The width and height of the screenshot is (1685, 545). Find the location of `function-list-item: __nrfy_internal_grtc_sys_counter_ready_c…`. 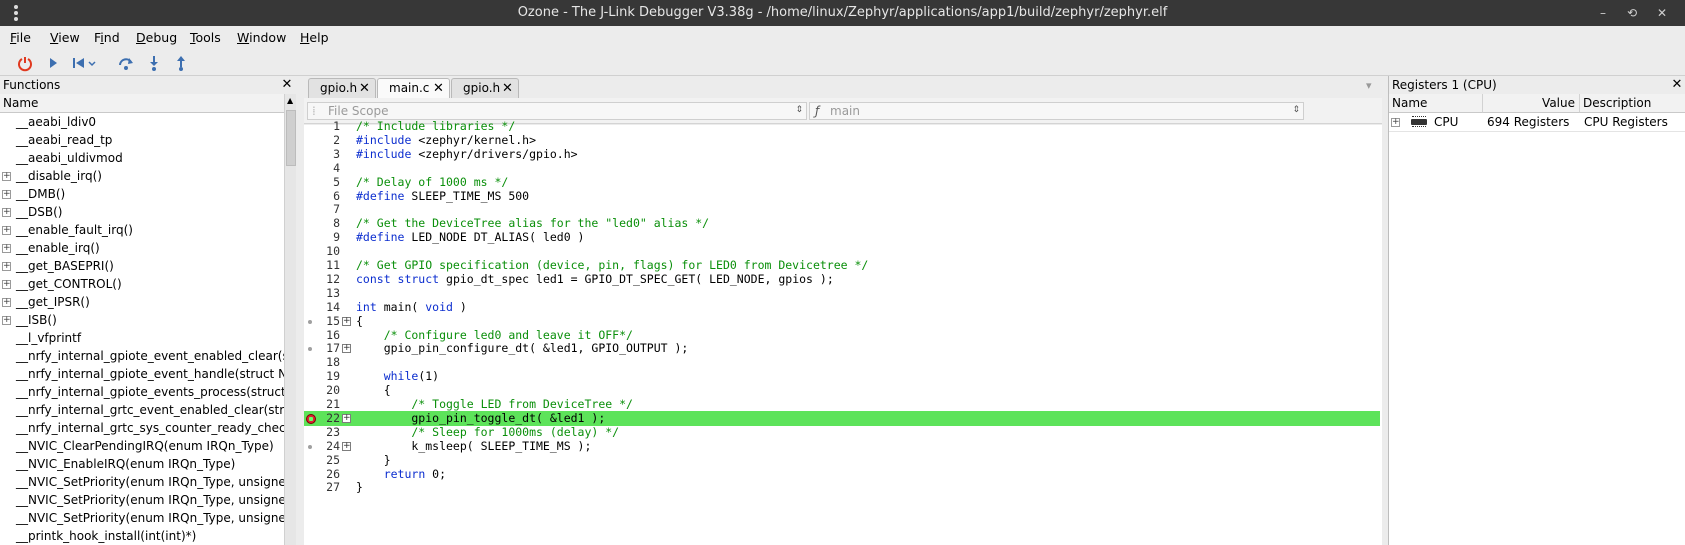

function-list-item: __nrfy_internal_grtc_sys_counter_ready_c… is located at coordinates (142, 428).